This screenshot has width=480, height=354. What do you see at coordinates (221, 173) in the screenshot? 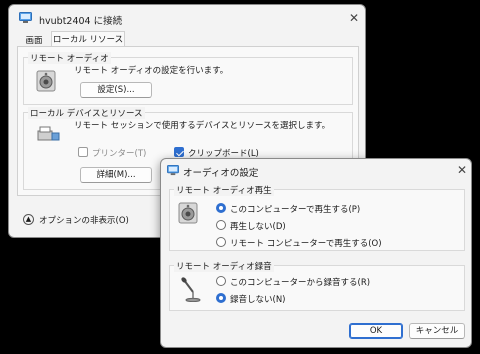
I see `audio-dialog-title: オーディオの設定` at bounding box center [221, 173].